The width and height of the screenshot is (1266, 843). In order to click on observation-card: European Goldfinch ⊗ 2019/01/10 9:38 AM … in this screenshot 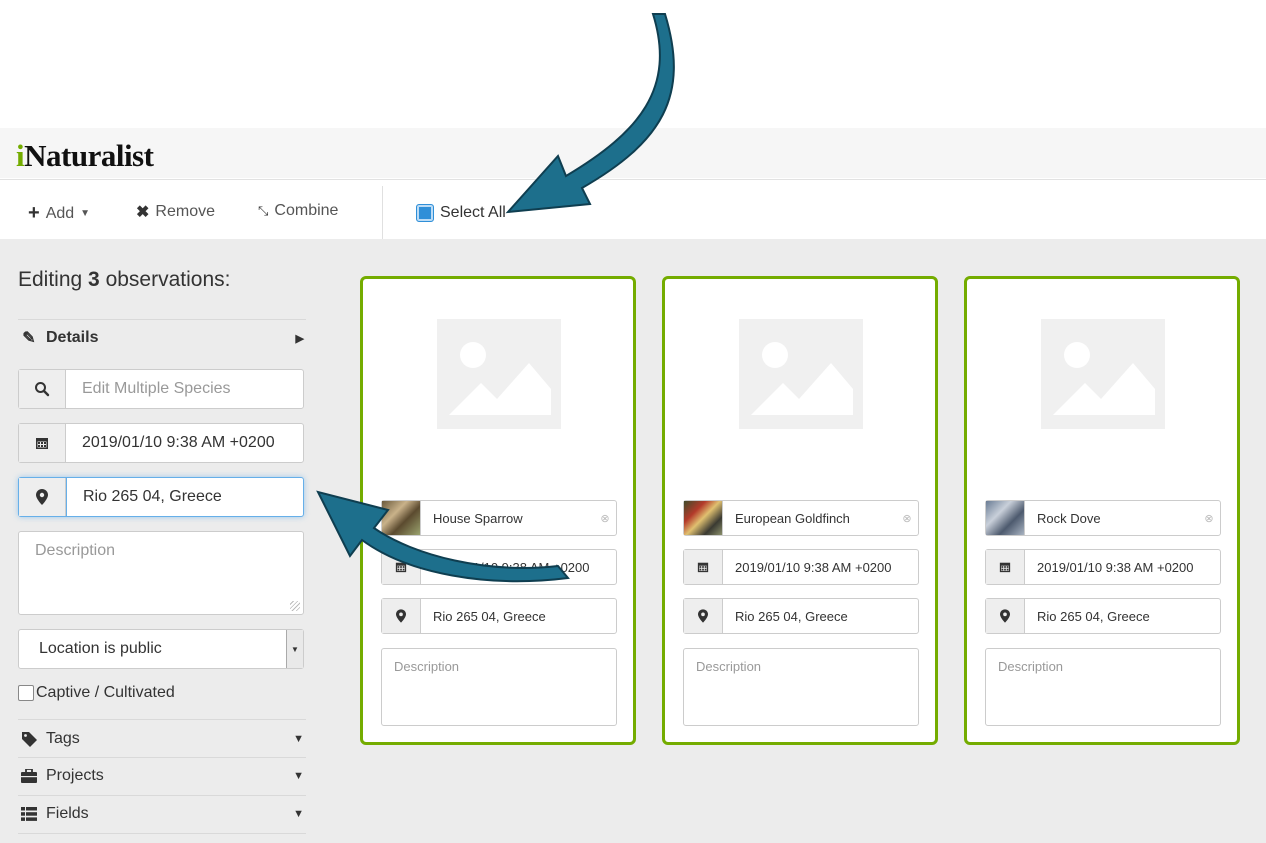, I will do `click(800, 510)`.